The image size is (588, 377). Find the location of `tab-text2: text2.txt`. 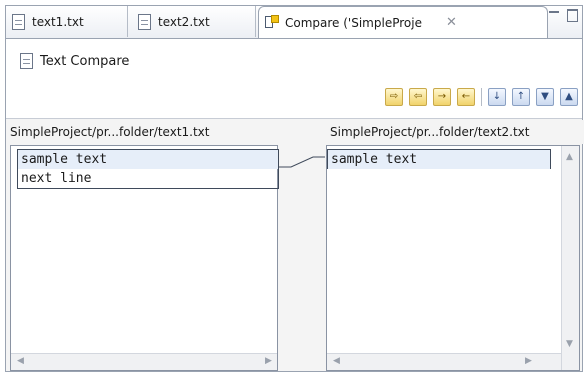

tab-text2: text2.txt is located at coordinates (194, 21).